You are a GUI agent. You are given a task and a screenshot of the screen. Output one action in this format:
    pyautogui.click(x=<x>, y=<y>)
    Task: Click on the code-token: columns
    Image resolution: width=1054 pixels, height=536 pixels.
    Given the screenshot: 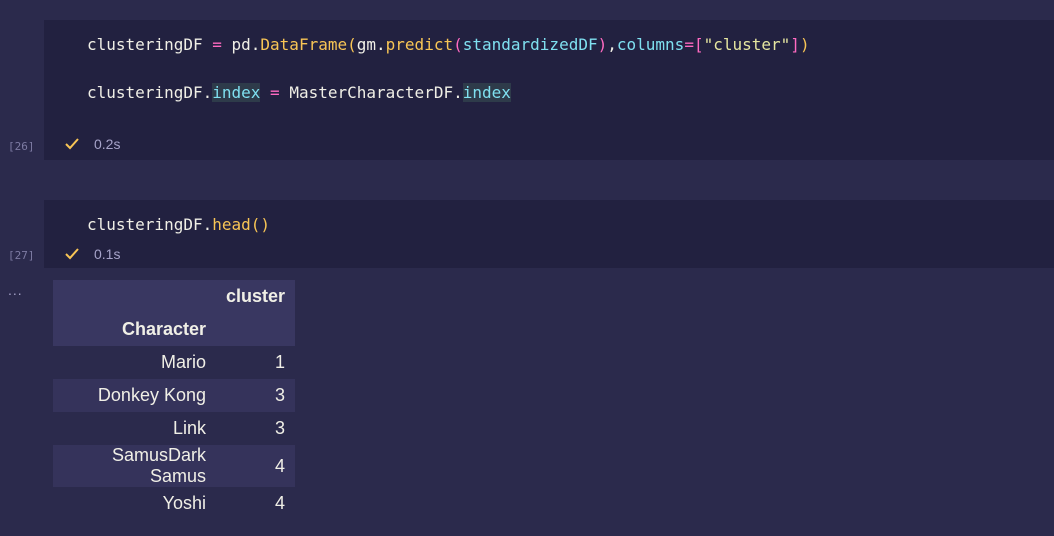 What is the action you would take?
    pyautogui.click(x=650, y=44)
    